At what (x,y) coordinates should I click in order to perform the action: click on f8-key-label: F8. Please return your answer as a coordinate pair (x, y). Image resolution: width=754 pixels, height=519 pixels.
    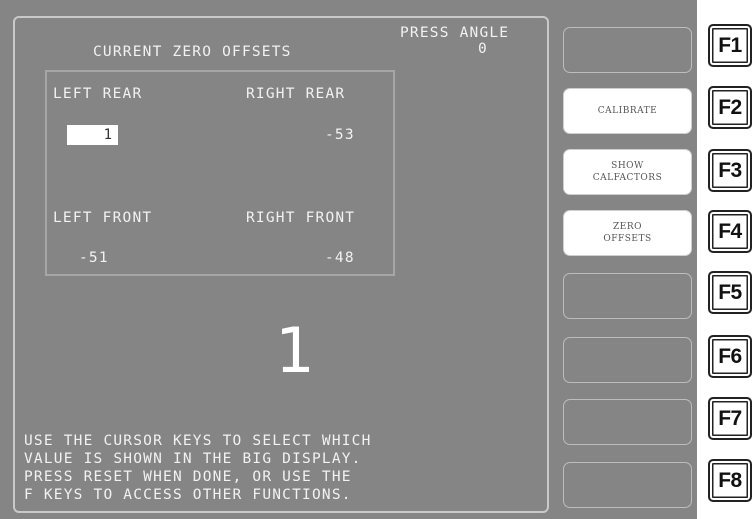
    Looking at the image, I should click on (730, 480).